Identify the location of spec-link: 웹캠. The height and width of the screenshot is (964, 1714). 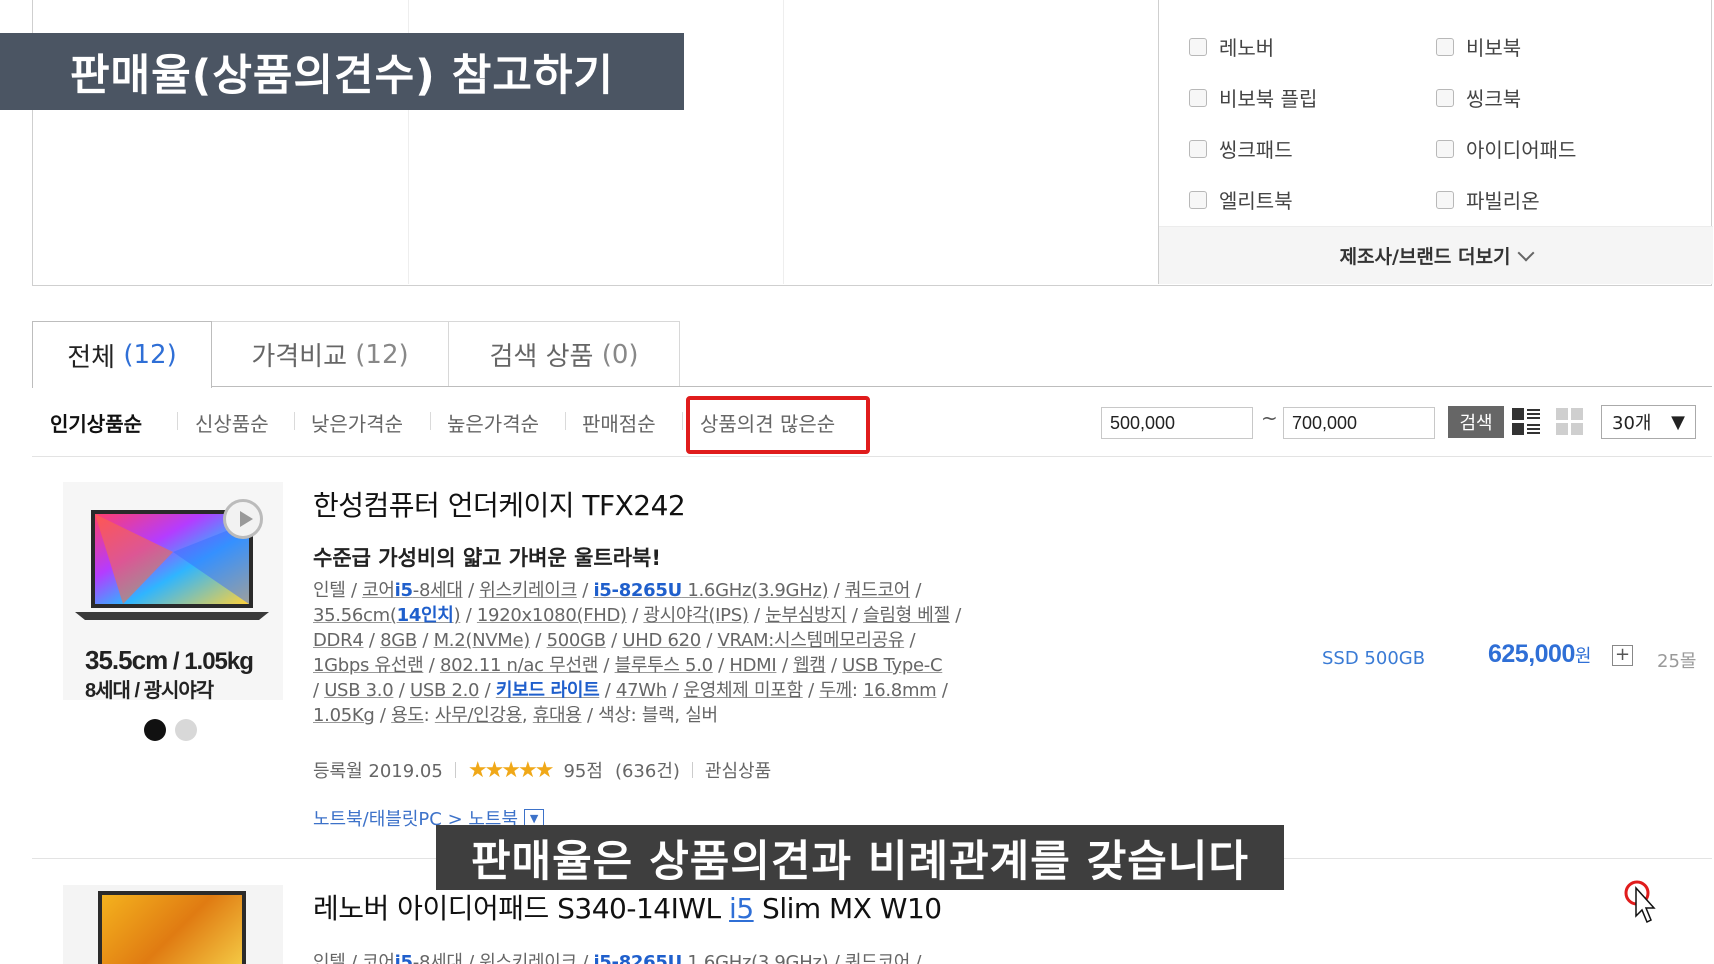
(809, 665).